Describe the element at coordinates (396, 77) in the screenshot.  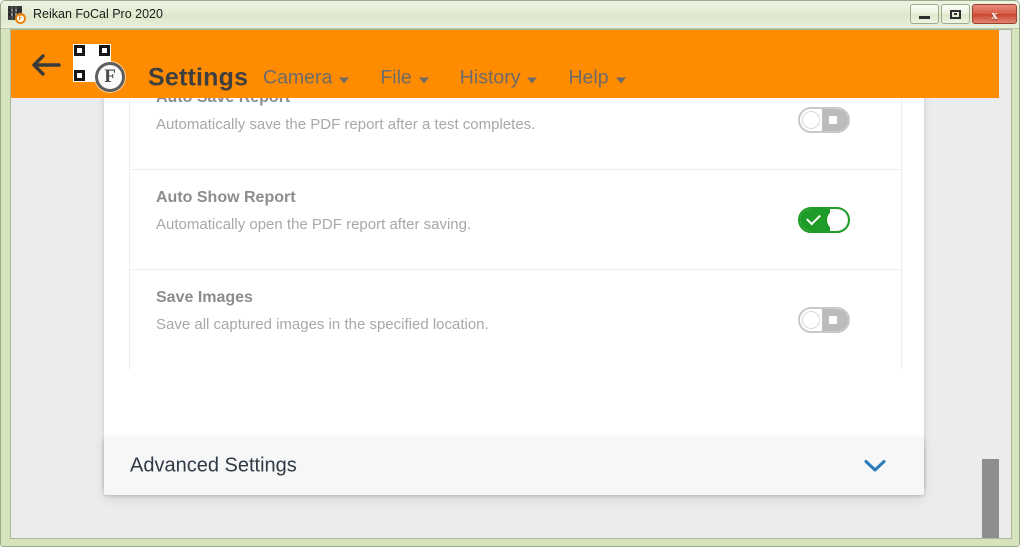
I see `menu-item-label: File` at that location.